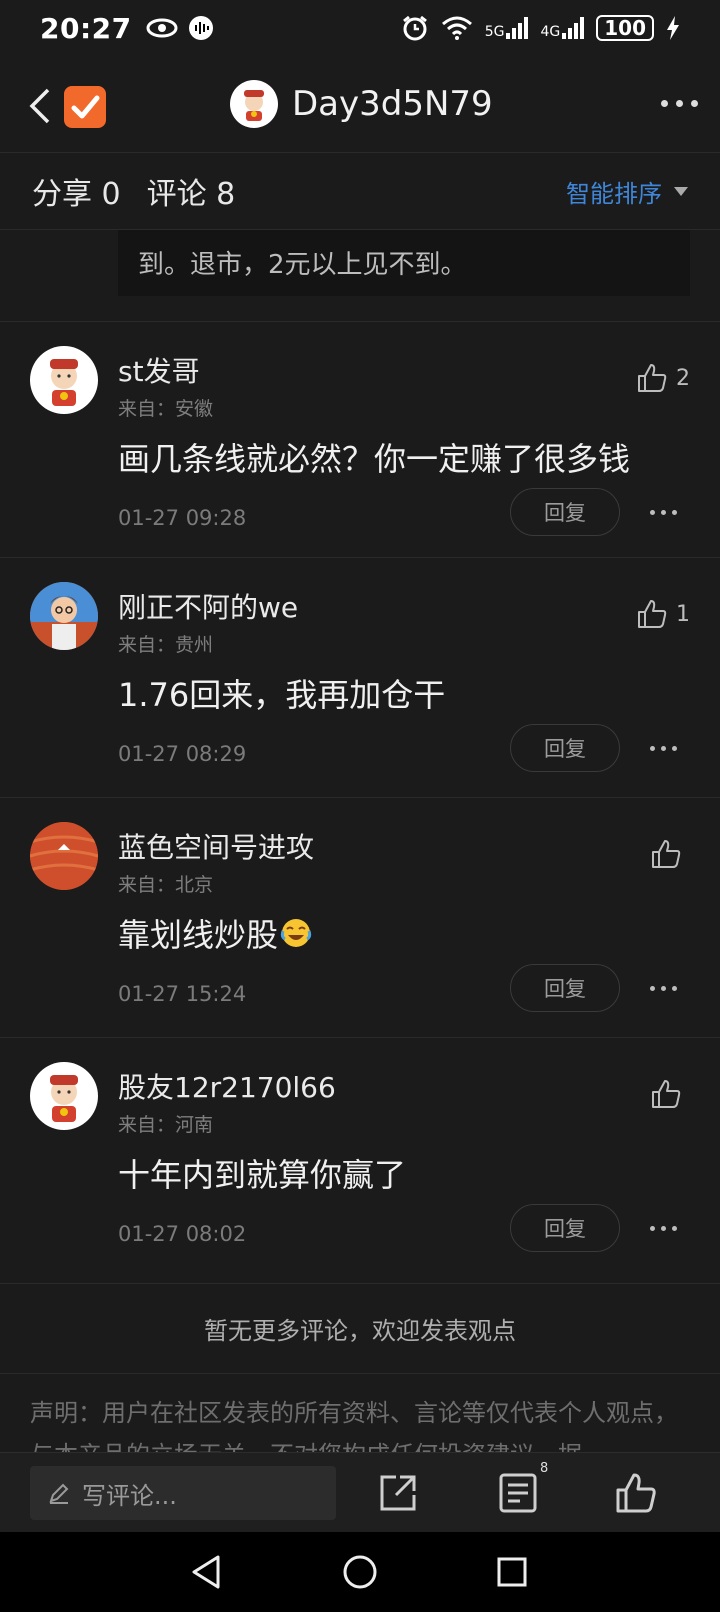 Image resolution: width=720 pixels, height=1612 pixels. Describe the element at coordinates (166, 885) in the screenshot. I see `commenter-location: 来自：北京` at that location.